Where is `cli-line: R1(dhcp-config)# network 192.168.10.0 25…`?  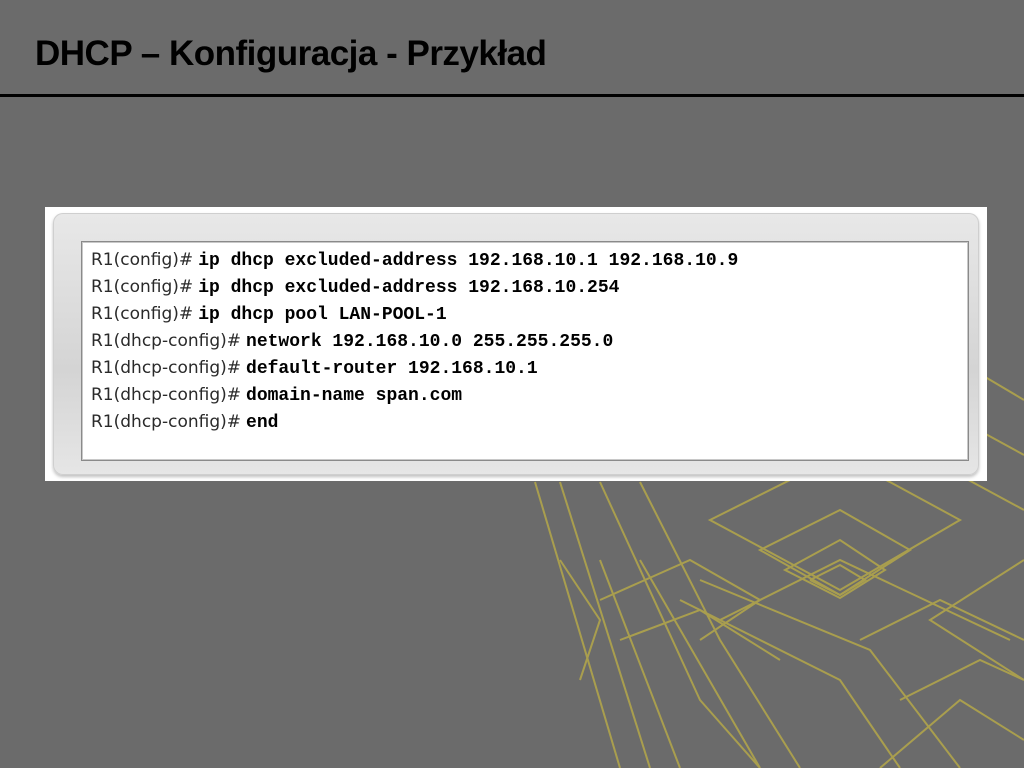 cli-line: R1(dhcp-config)# network 192.168.10.0 25… is located at coordinates (414, 340).